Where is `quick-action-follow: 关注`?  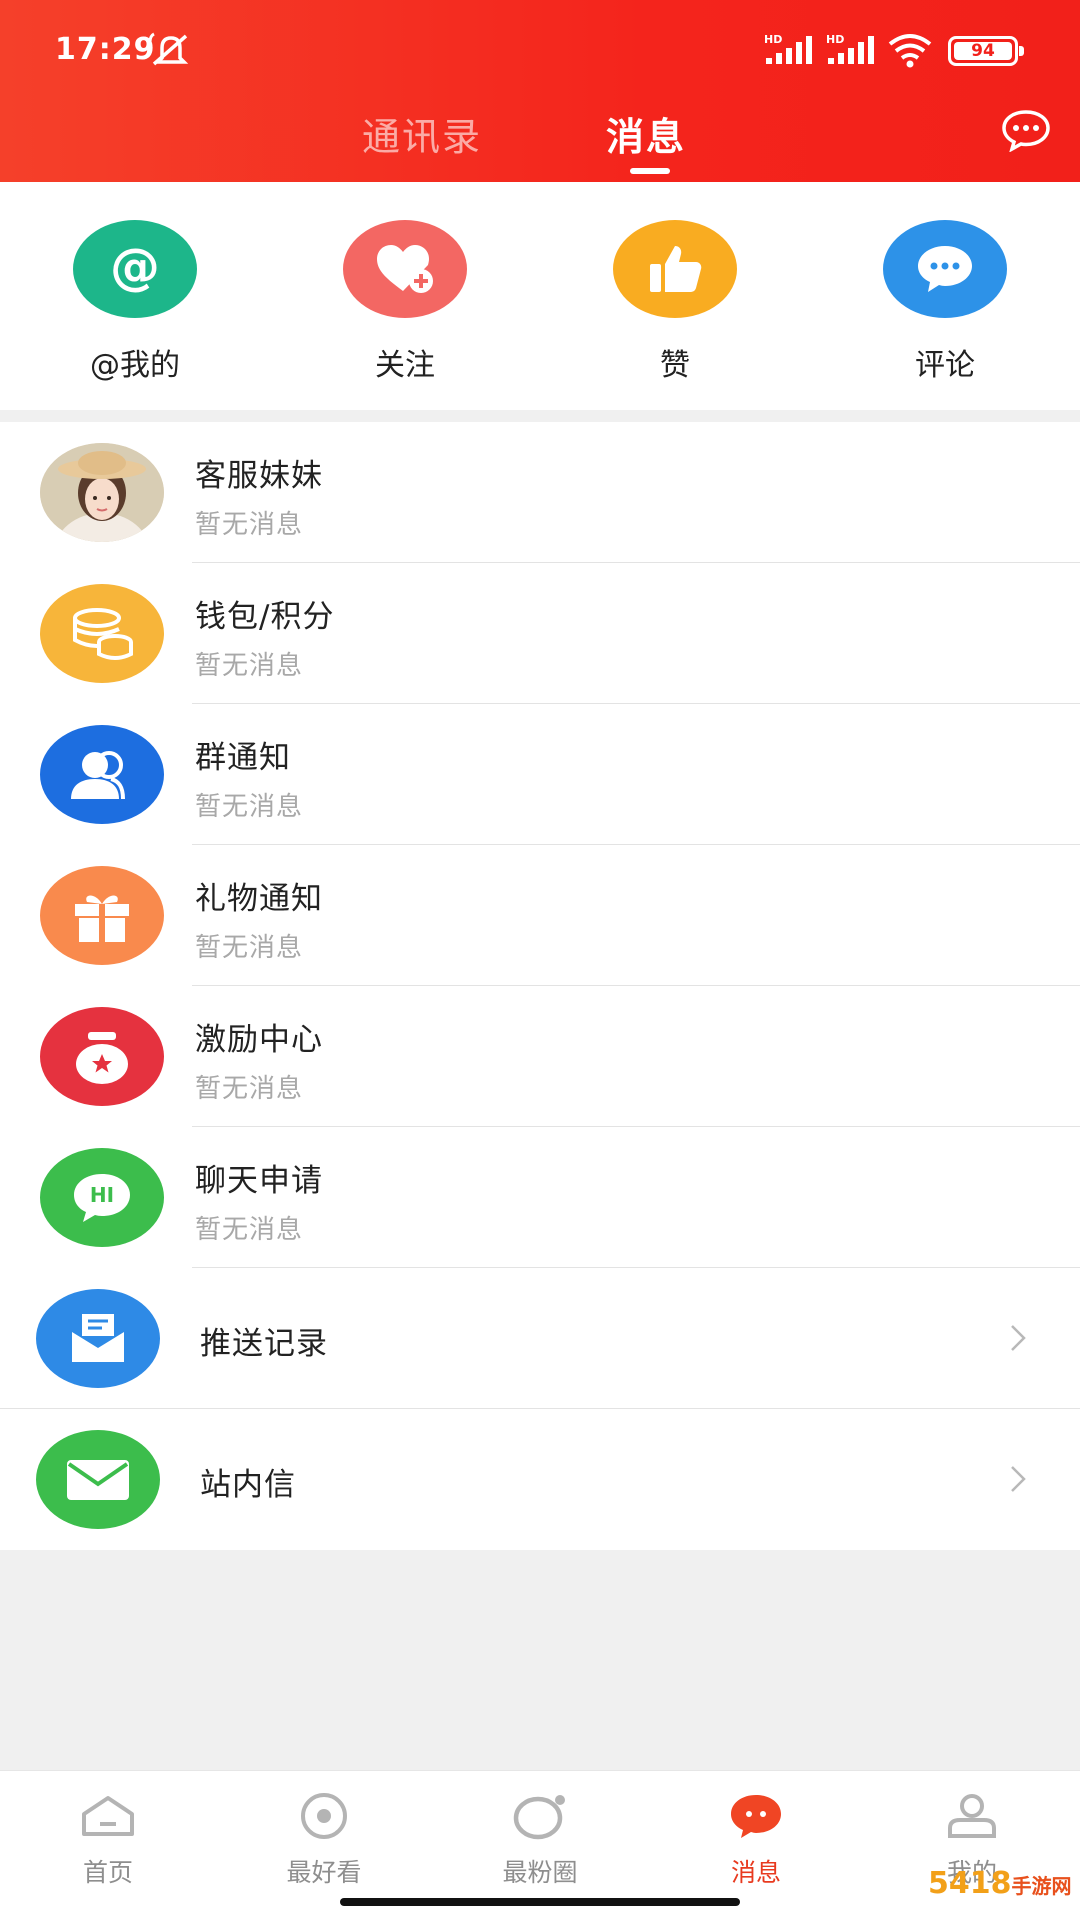 quick-action-follow: 关注 is located at coordinates (405, 302).